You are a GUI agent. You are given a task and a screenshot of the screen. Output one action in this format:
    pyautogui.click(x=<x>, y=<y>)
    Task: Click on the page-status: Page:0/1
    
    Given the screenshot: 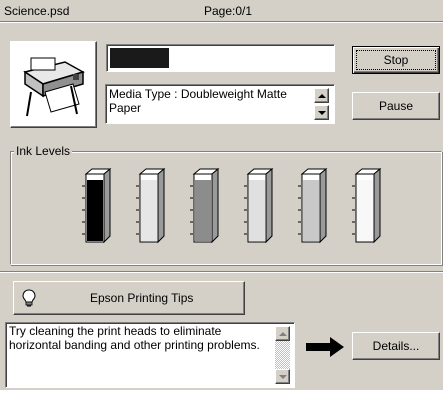 What is the action you would take?
    pyautogui.click(x=228, y=11)
    